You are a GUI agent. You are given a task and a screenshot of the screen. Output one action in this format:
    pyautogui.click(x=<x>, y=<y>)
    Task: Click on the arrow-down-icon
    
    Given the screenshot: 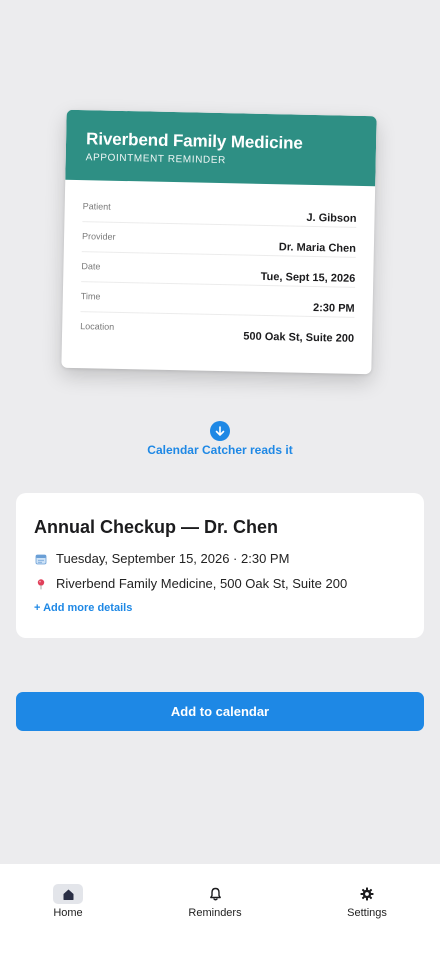 What is the action you would take?
    pyautogui.click(x=220, y=431)
    